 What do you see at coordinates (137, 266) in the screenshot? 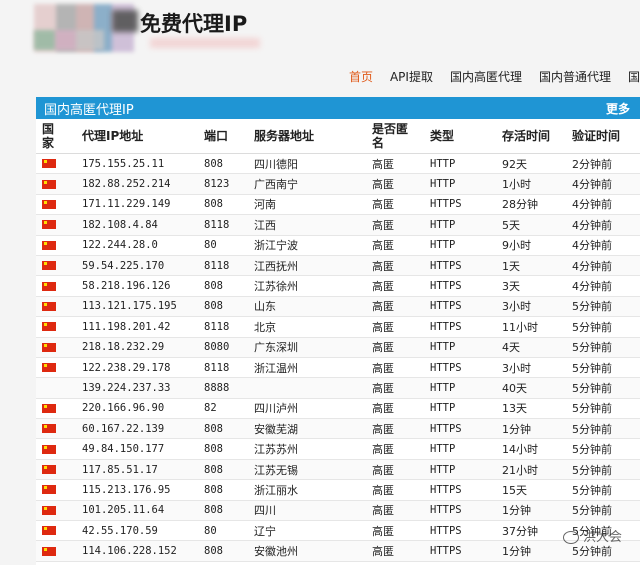
I see `ip-cell: 59.54.225.170` at bounding box center [137, 266].